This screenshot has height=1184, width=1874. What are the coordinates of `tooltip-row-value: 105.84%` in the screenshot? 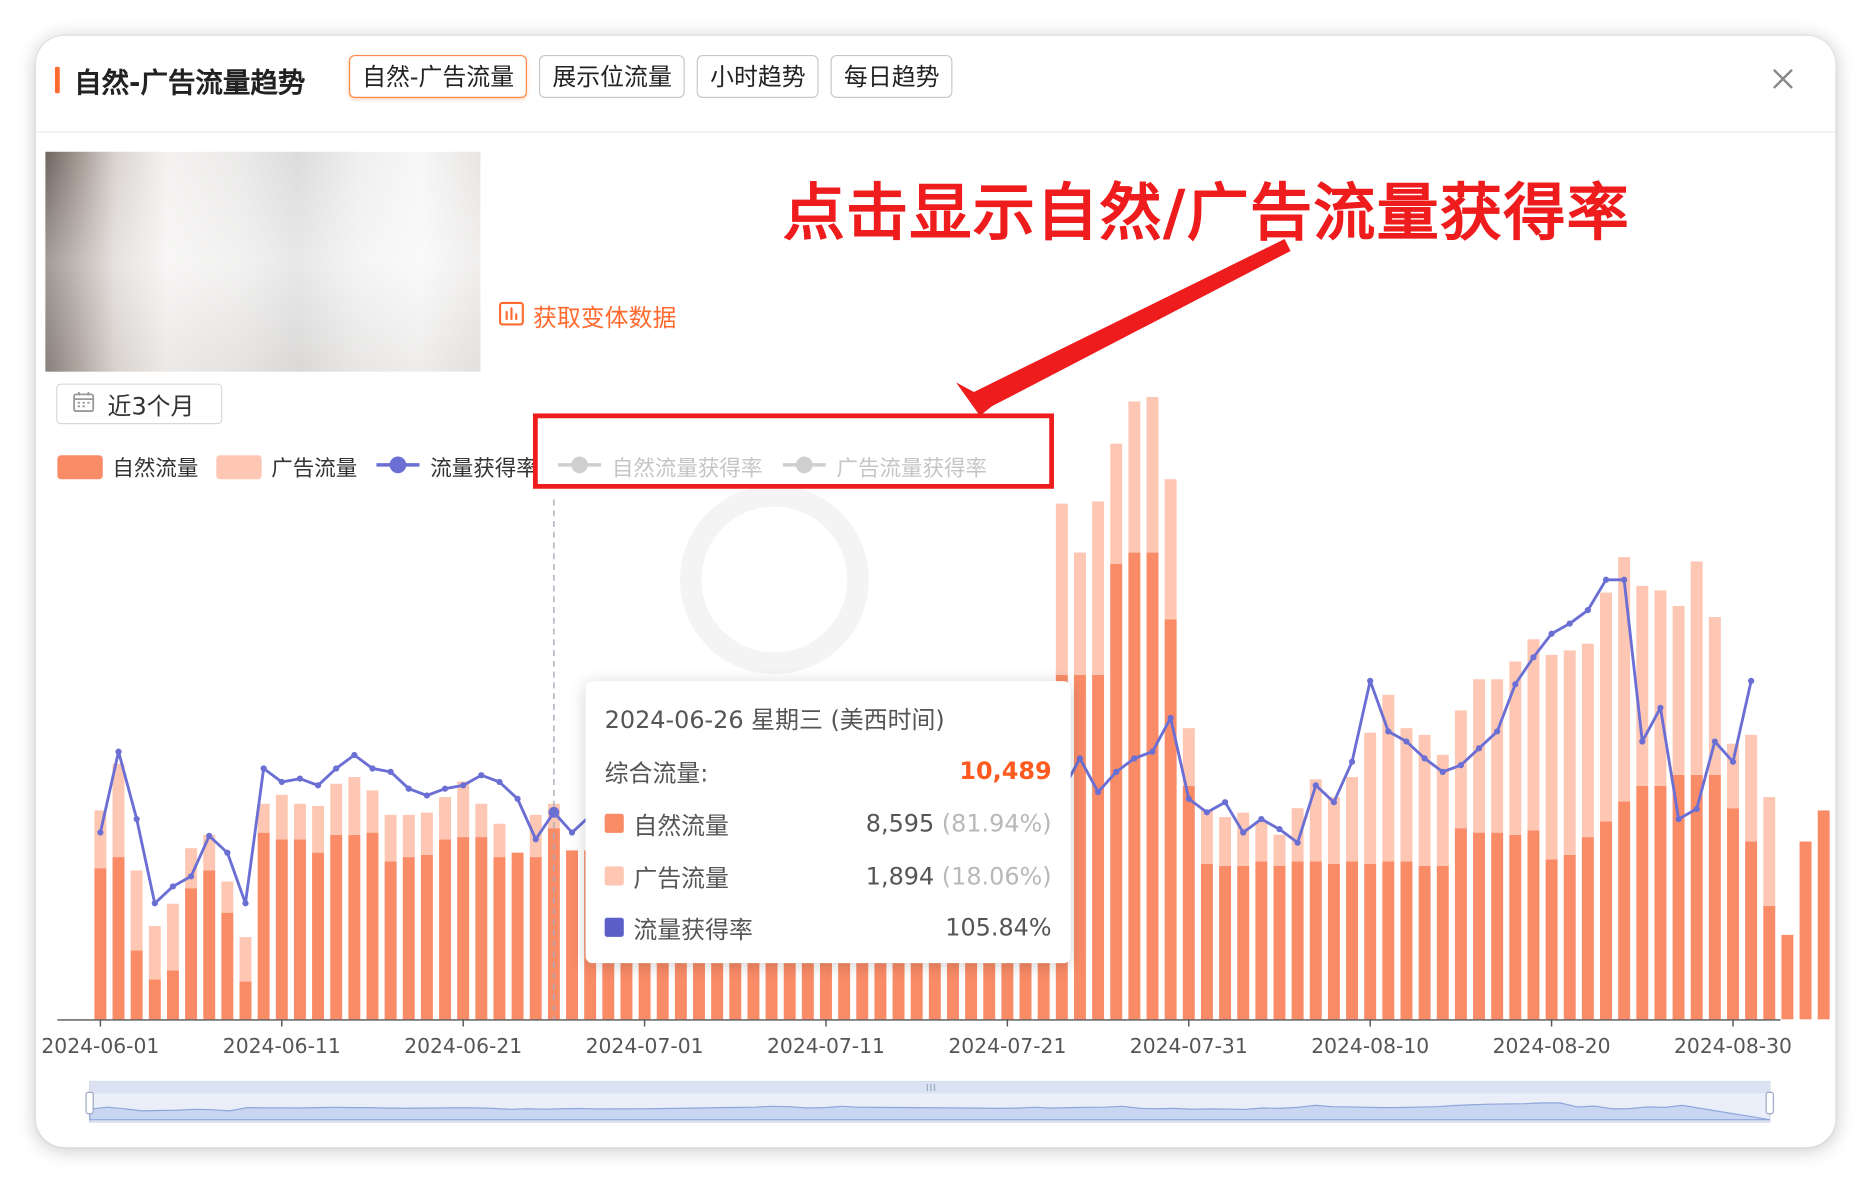 It's located at (998, 927).